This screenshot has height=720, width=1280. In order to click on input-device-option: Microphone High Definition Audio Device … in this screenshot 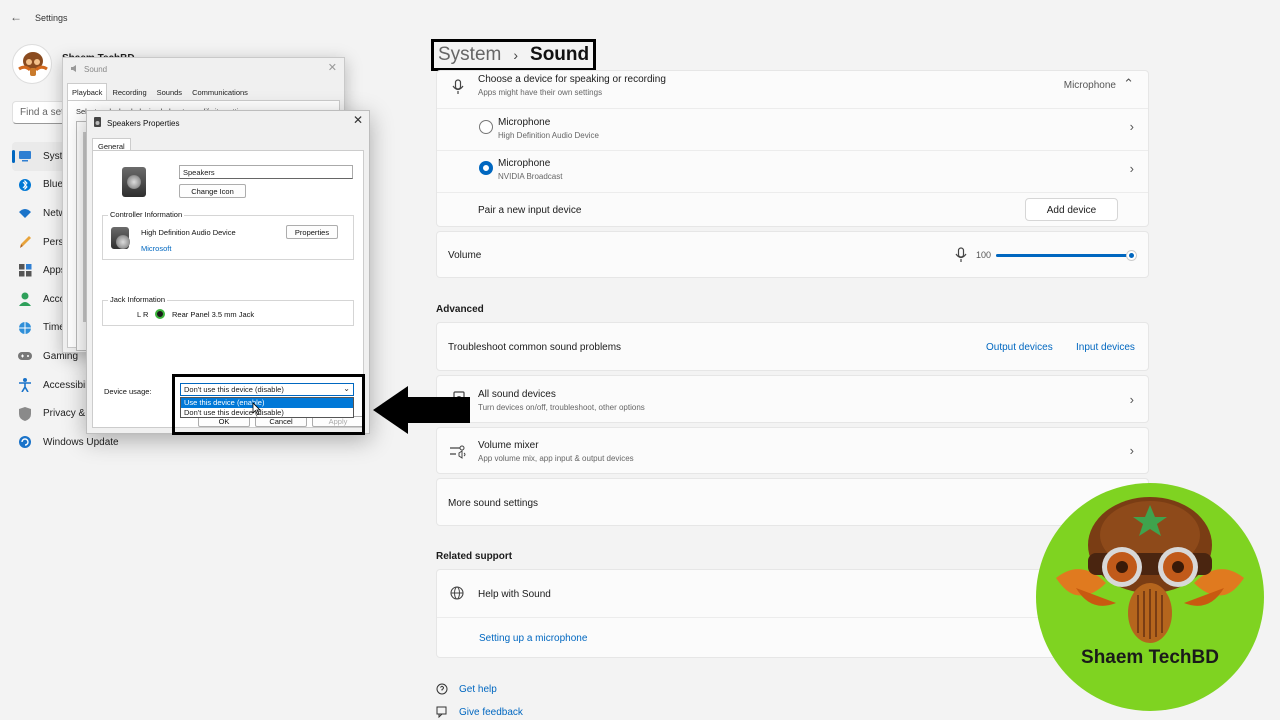, I will do `click(792, 129)`.